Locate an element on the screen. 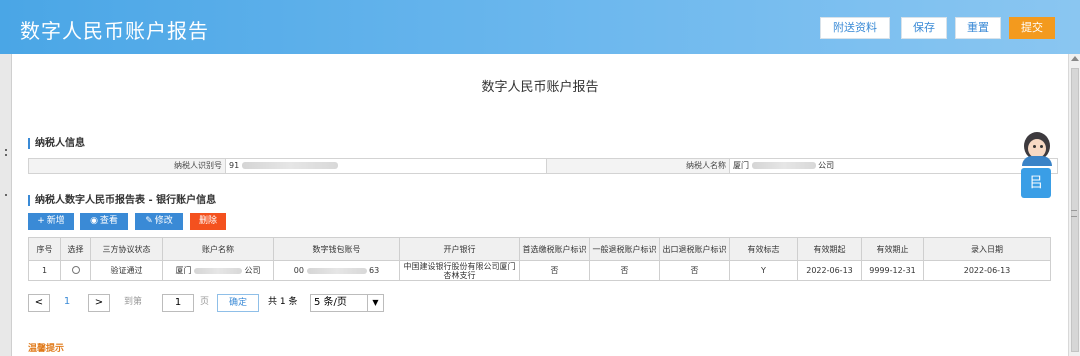  column-header: 出口退税账户标识 is located at coordinates (694, 249).